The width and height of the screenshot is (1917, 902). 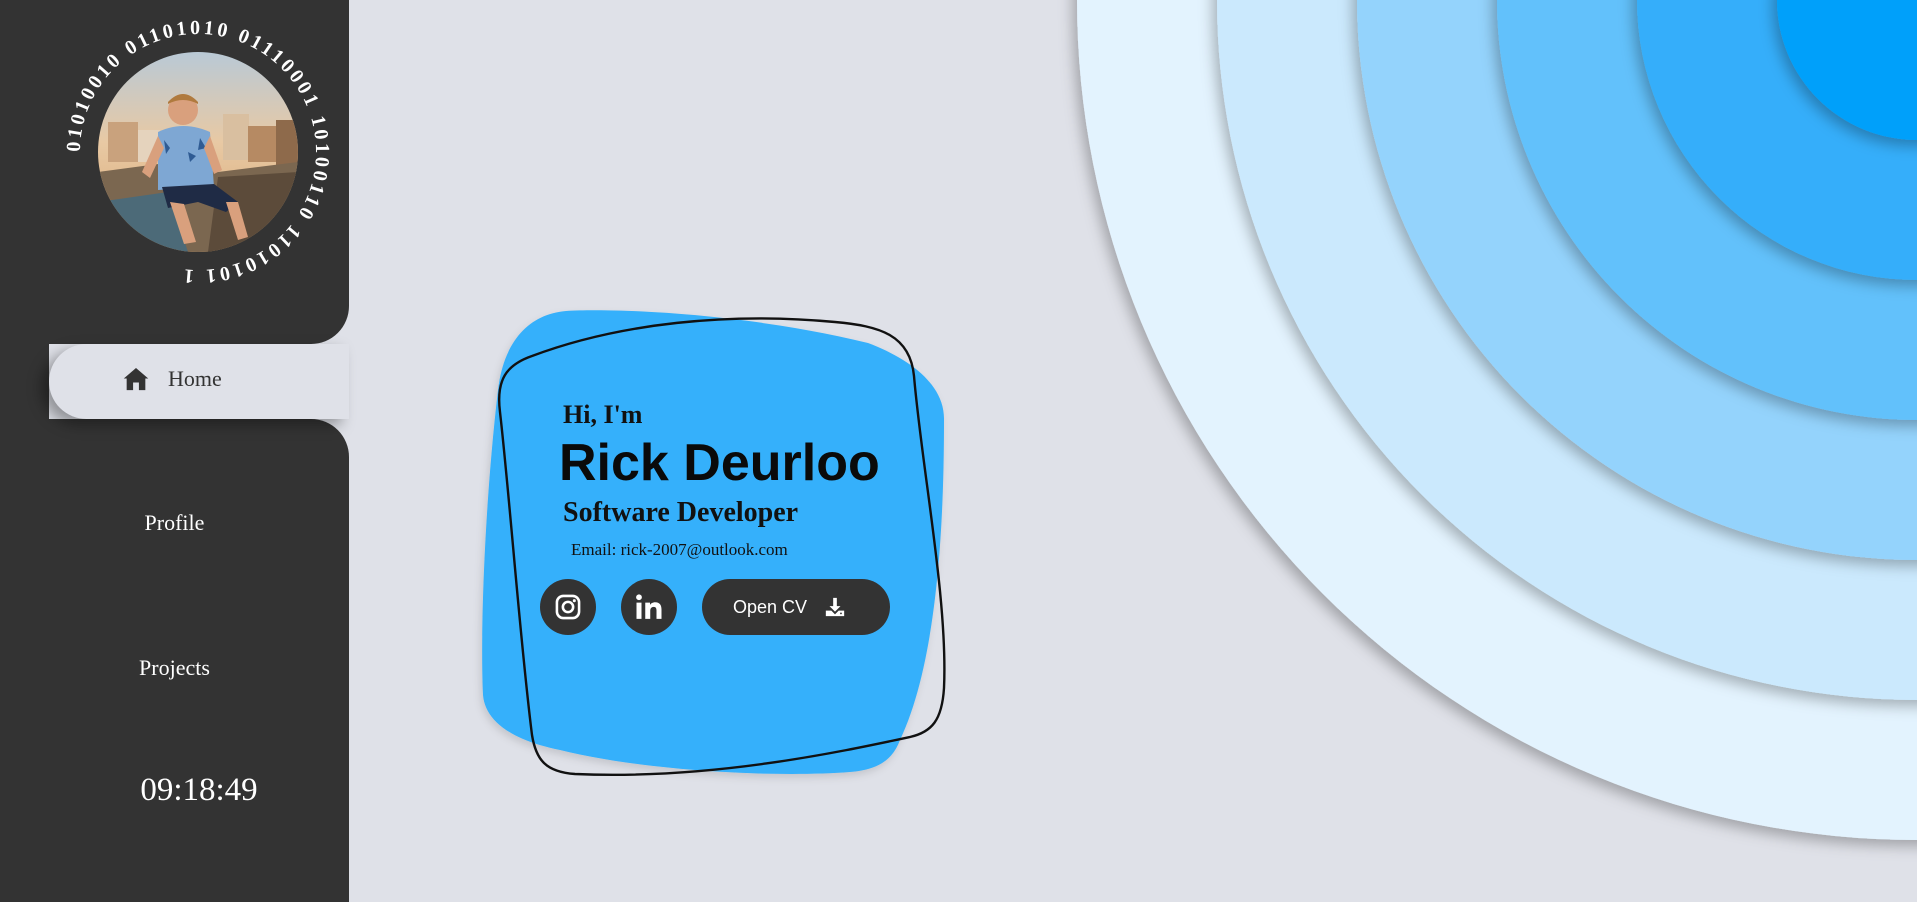 What do you see at coordinates (195, 378) in the screenshot?
I see `nav-home-label: Home` at bounding box center [195, 378].